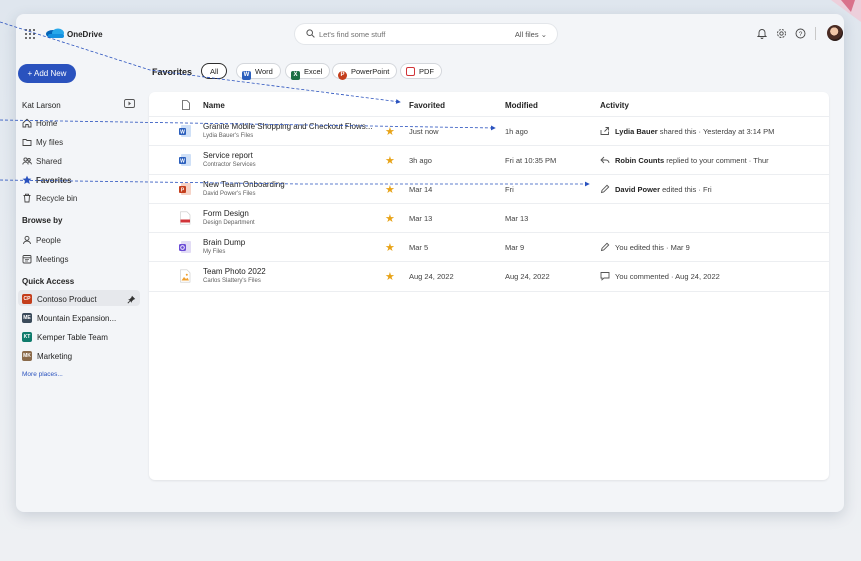 The height and width of the screenshot is (561, 861). Describe the element at coordinates (424, 131) in the screenshot. I see `favorited-date: Just now` at that location.